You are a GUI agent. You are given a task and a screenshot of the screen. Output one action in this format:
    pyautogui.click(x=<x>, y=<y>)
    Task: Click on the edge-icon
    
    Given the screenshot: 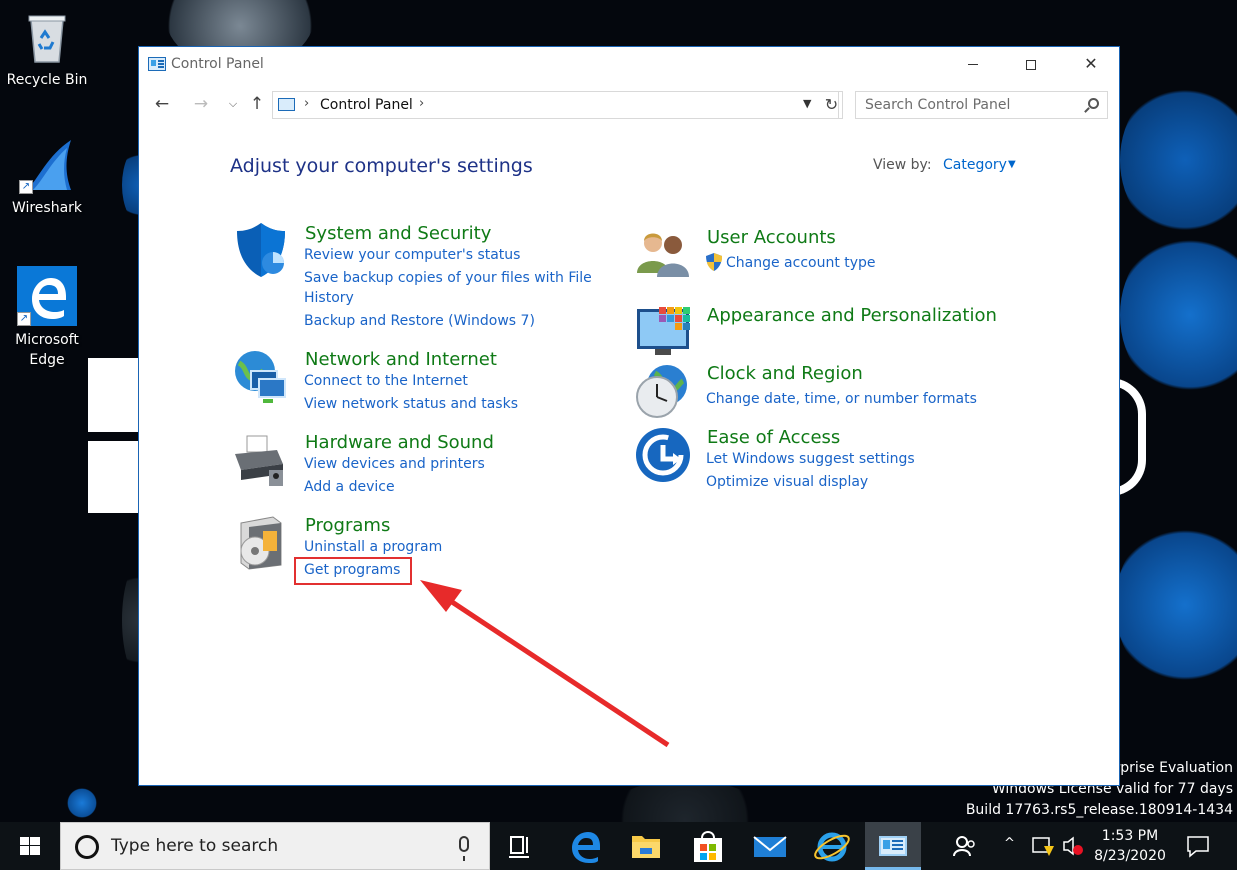 What is the action you would take?
    pyautogui.click(x=586, y=847)
    